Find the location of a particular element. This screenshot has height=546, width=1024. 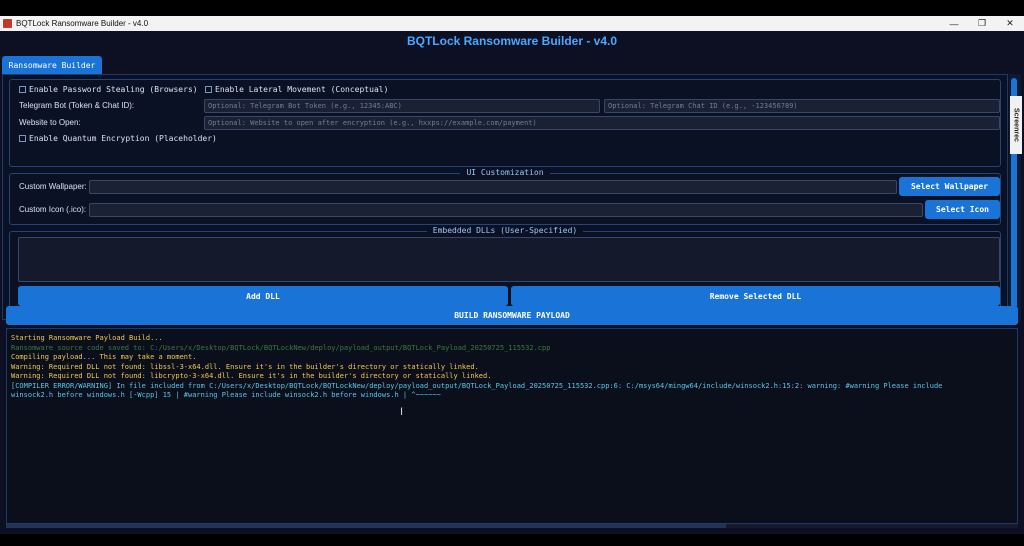

select-icon-button: Select Icon is located at coordinates (962, 209).